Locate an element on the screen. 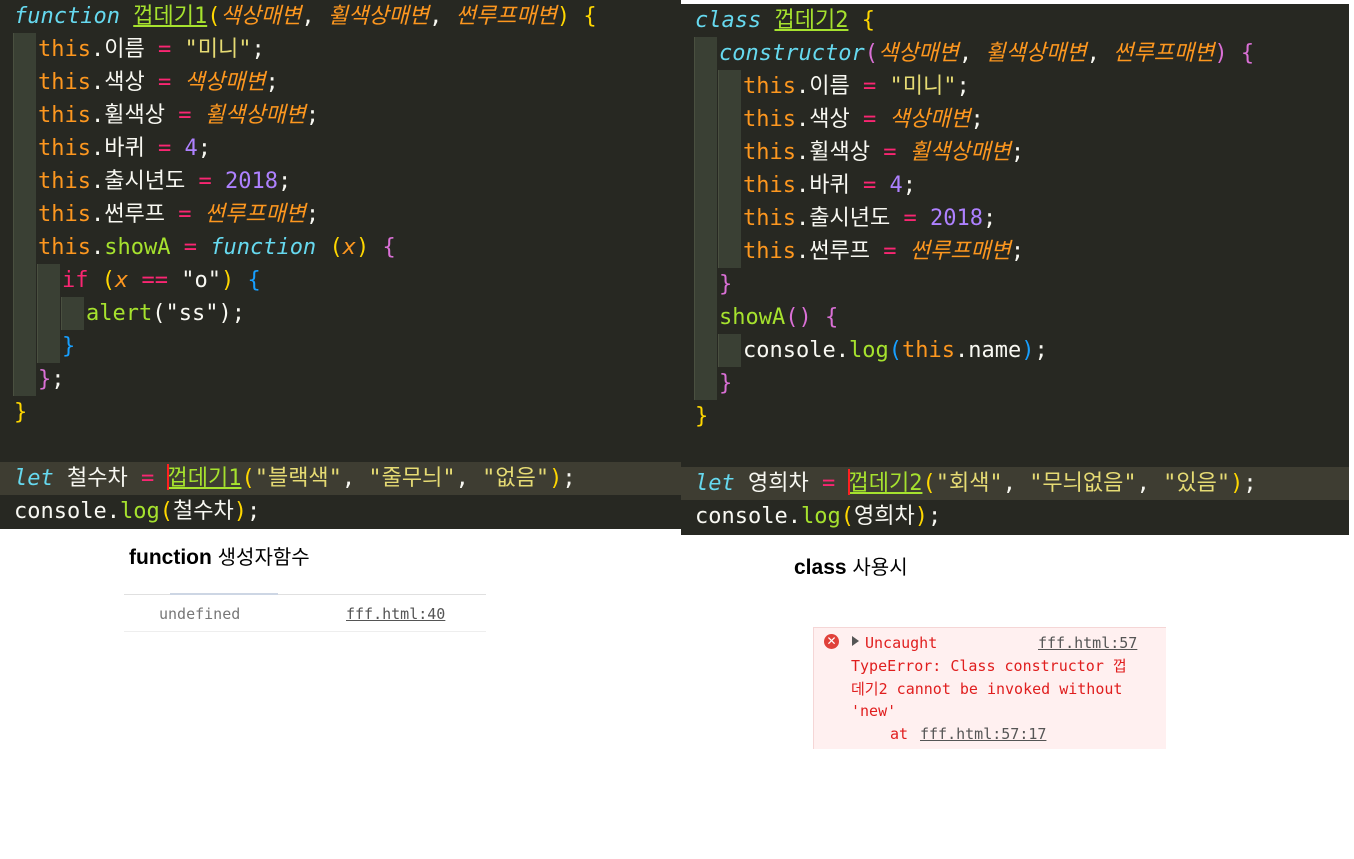 The height and width of the screenshot is (859, 1354). keyword-function: function is located at coordinates (67, 16).